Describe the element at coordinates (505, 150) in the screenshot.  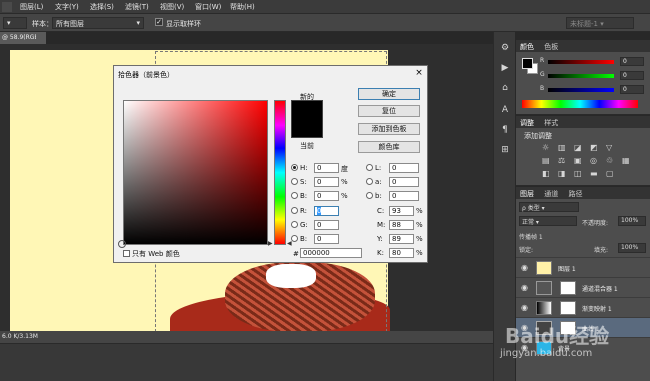
I see `info-icon: ⊞` at that location.